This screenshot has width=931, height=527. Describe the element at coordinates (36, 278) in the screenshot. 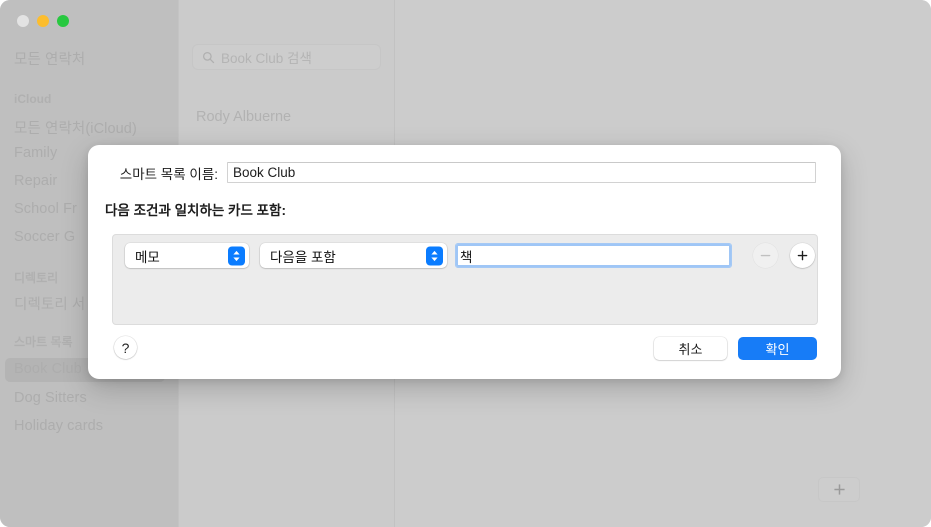

I see `sidebar-group-header-directory: 디렉토리` at that location.